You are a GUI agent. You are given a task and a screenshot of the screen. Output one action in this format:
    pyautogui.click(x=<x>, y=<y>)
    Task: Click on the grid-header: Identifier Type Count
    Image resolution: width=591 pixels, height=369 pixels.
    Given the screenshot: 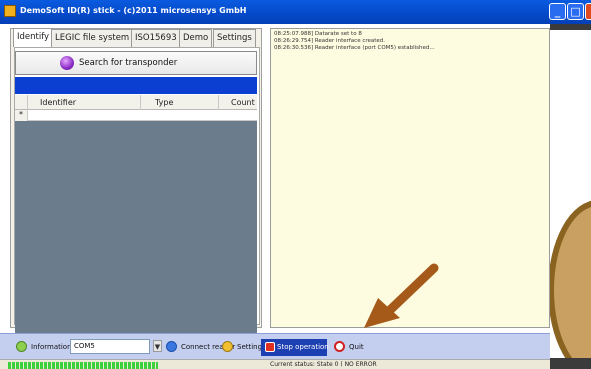 What is the action you would take?
    pyautogui.click(x=136, y=102)
    